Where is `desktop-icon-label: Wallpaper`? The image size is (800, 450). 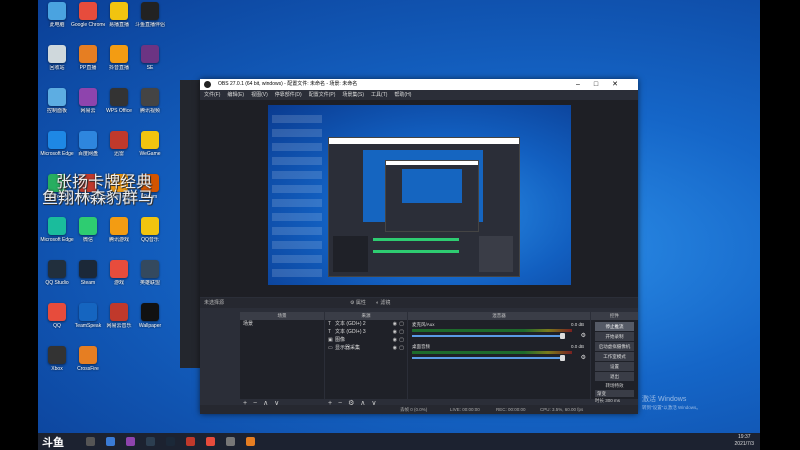
desktop-icon-label: Wallpaper is located at coordinates (150, 326).